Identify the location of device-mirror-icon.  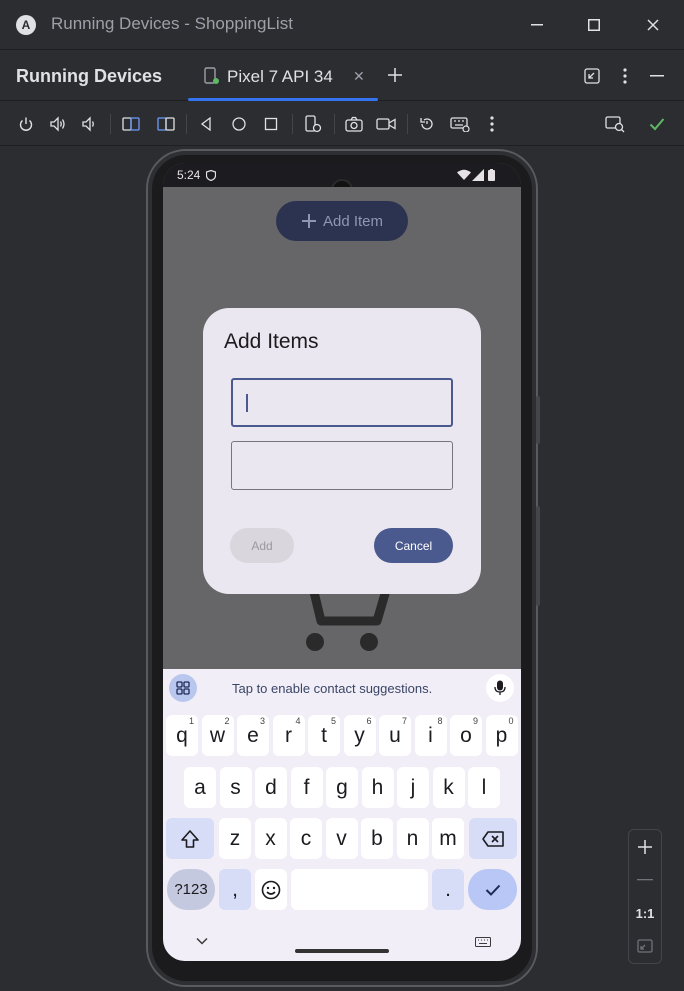
(615, 124).